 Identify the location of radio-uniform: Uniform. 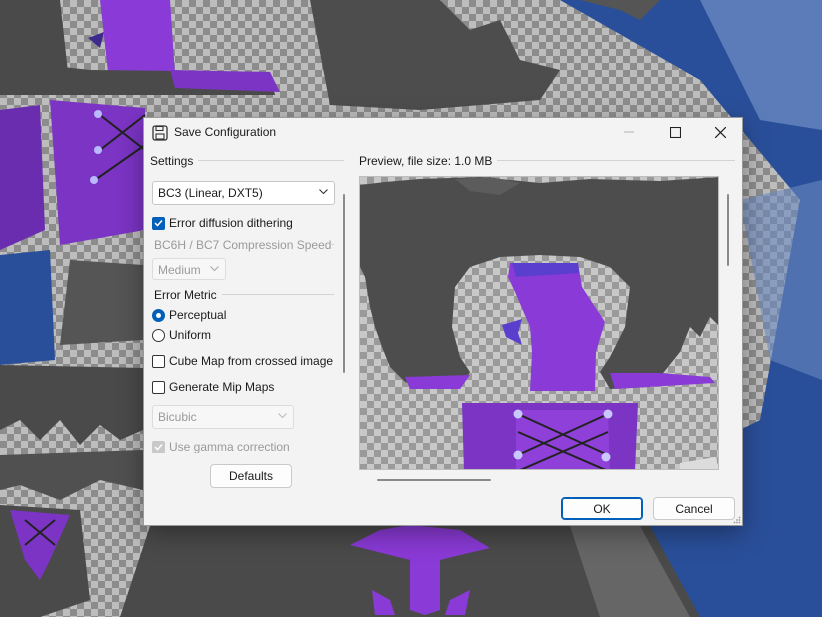
(181, 335).